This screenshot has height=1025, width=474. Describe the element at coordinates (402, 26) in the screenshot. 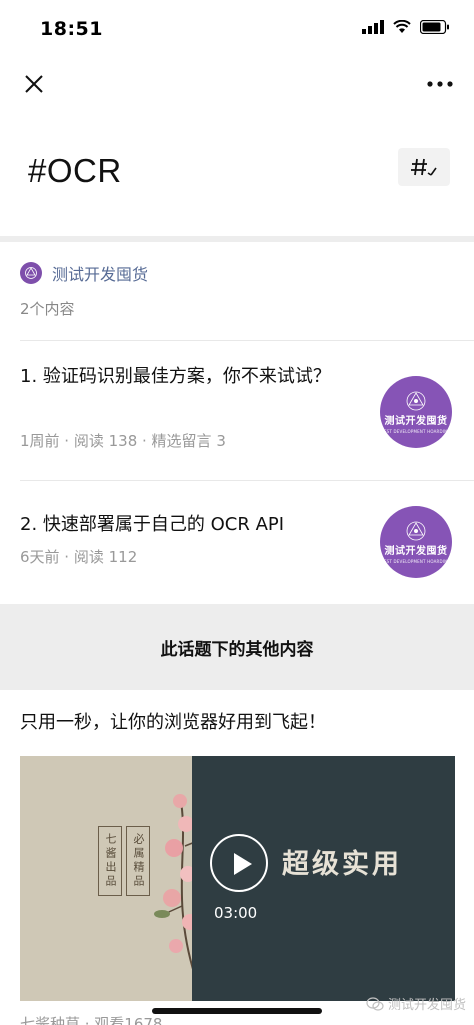

I see `wifi-icon` at that location.